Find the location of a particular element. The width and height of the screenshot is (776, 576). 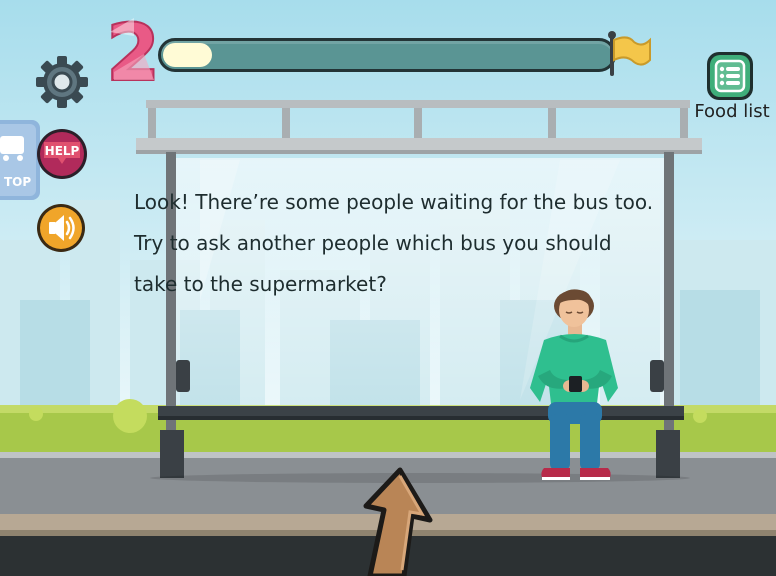

help-button: HELP is located at coordinates (62, 154).